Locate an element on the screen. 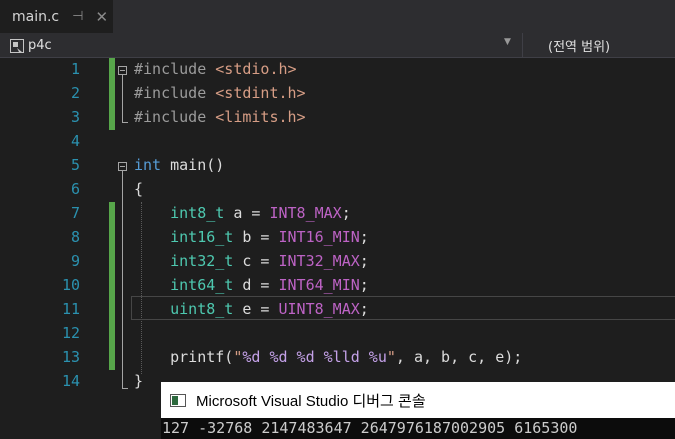 Image resolution: width=675 pixels, height=439 pixels. code-text: { is located at coordinates (138, 189).